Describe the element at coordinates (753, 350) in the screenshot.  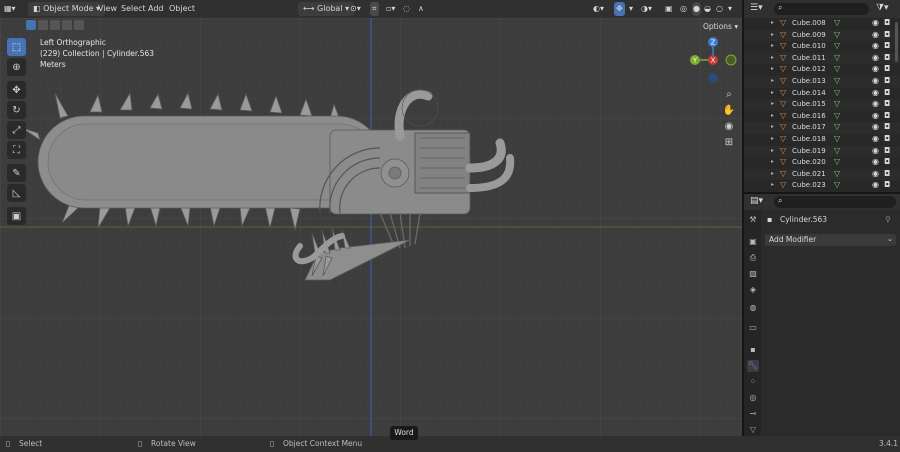
I see `object-tab-icon: ▪` at that location.